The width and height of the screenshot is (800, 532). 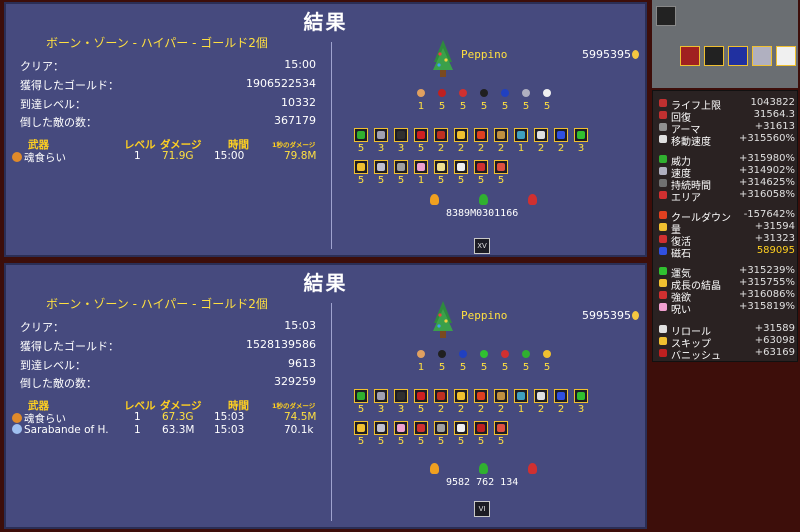 What do you see at coordinates (484, 315) in the screenshot?
I see `character-name: Peppino` at bounding box center [484, 315].